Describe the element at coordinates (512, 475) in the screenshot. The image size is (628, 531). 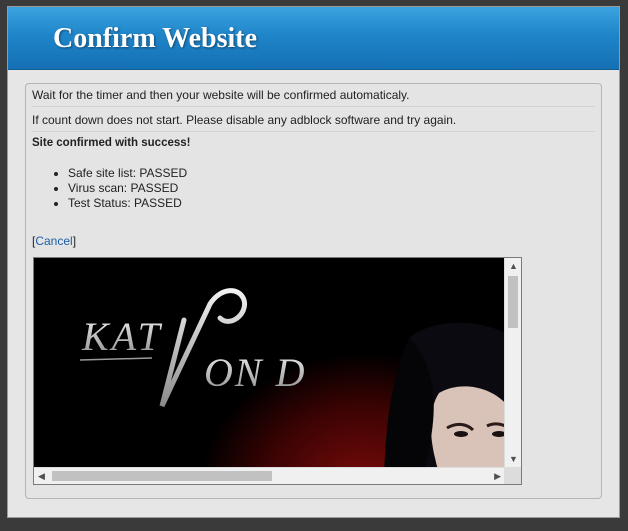
I see `scrollbar-corner` at that location.